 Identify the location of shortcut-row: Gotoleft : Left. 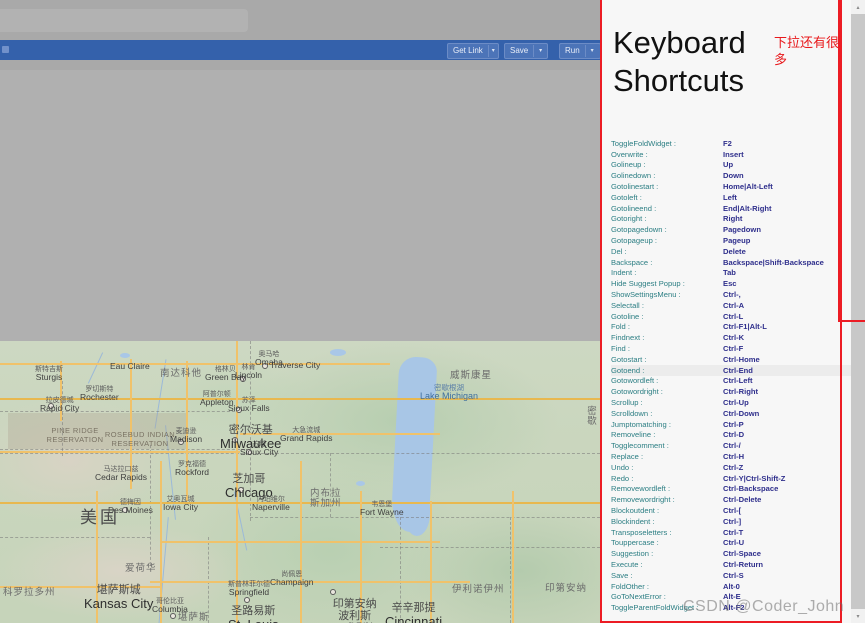
(731, 197).